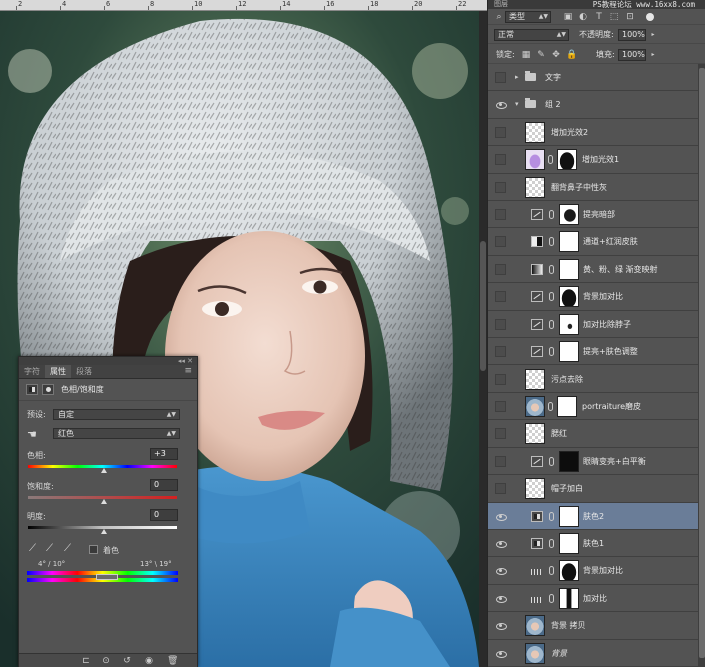  What do you see at coordinates (483, 306) in the screenshot?
I see `canvas-scroll-thumb` at bounding box center [483, 306].